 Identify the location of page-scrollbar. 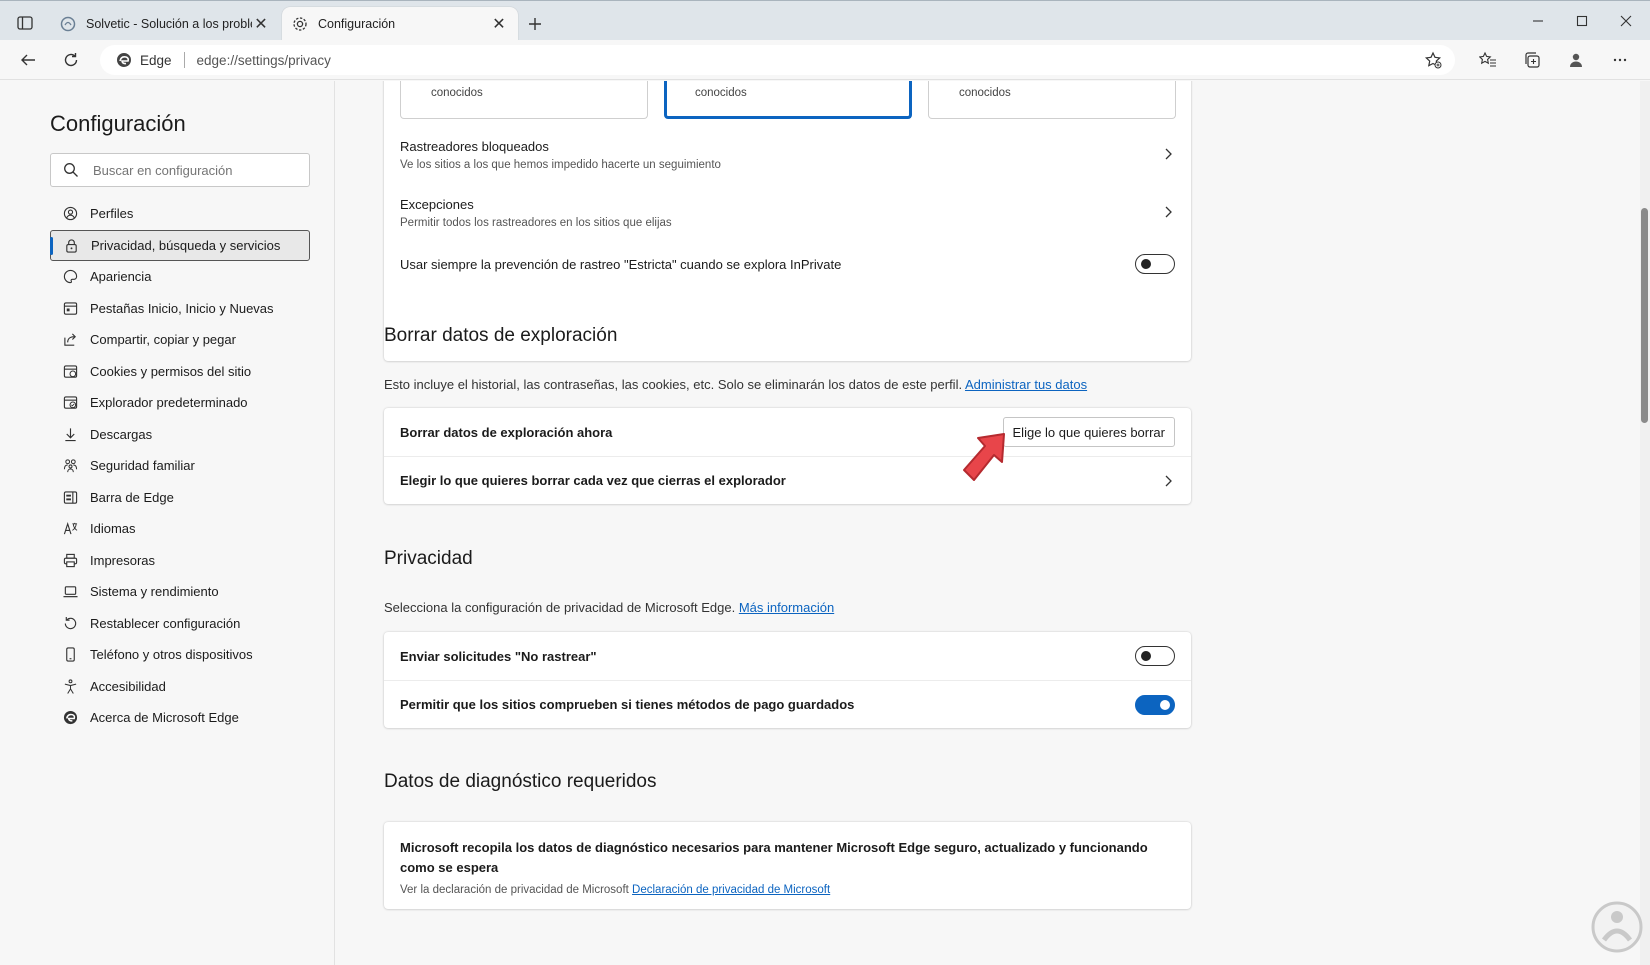
(1645, 523).